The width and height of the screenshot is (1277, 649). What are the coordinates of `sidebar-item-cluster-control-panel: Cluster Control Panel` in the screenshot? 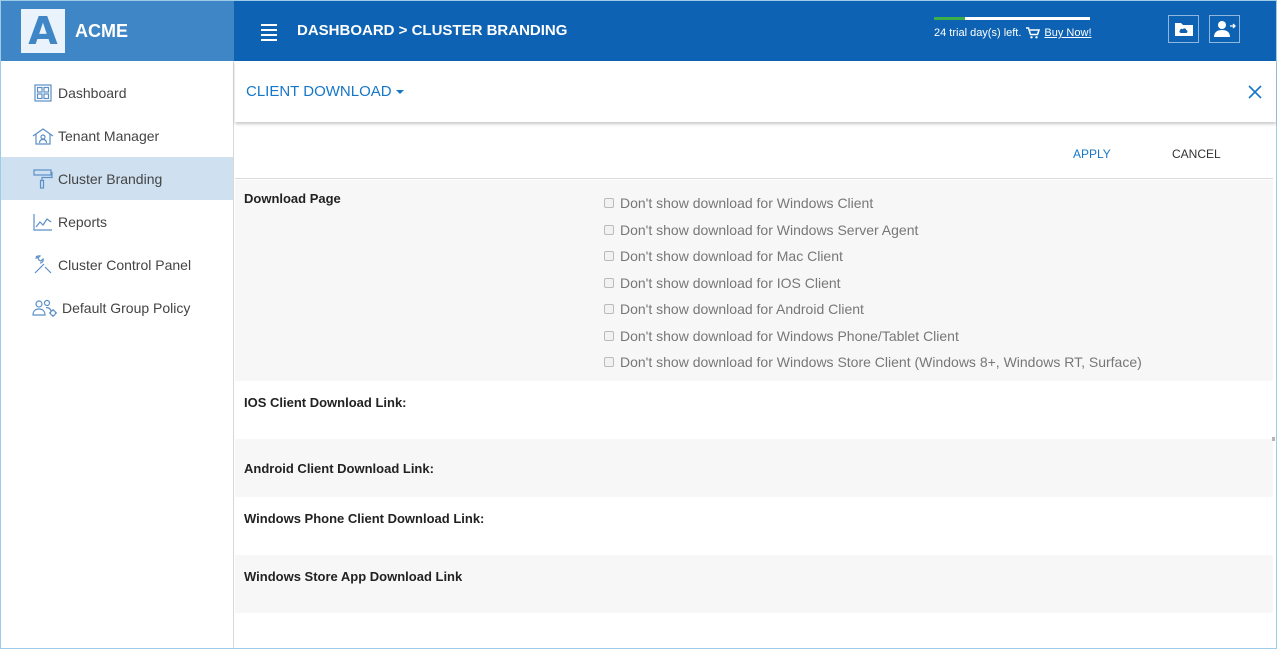 It's located at (117, 264).